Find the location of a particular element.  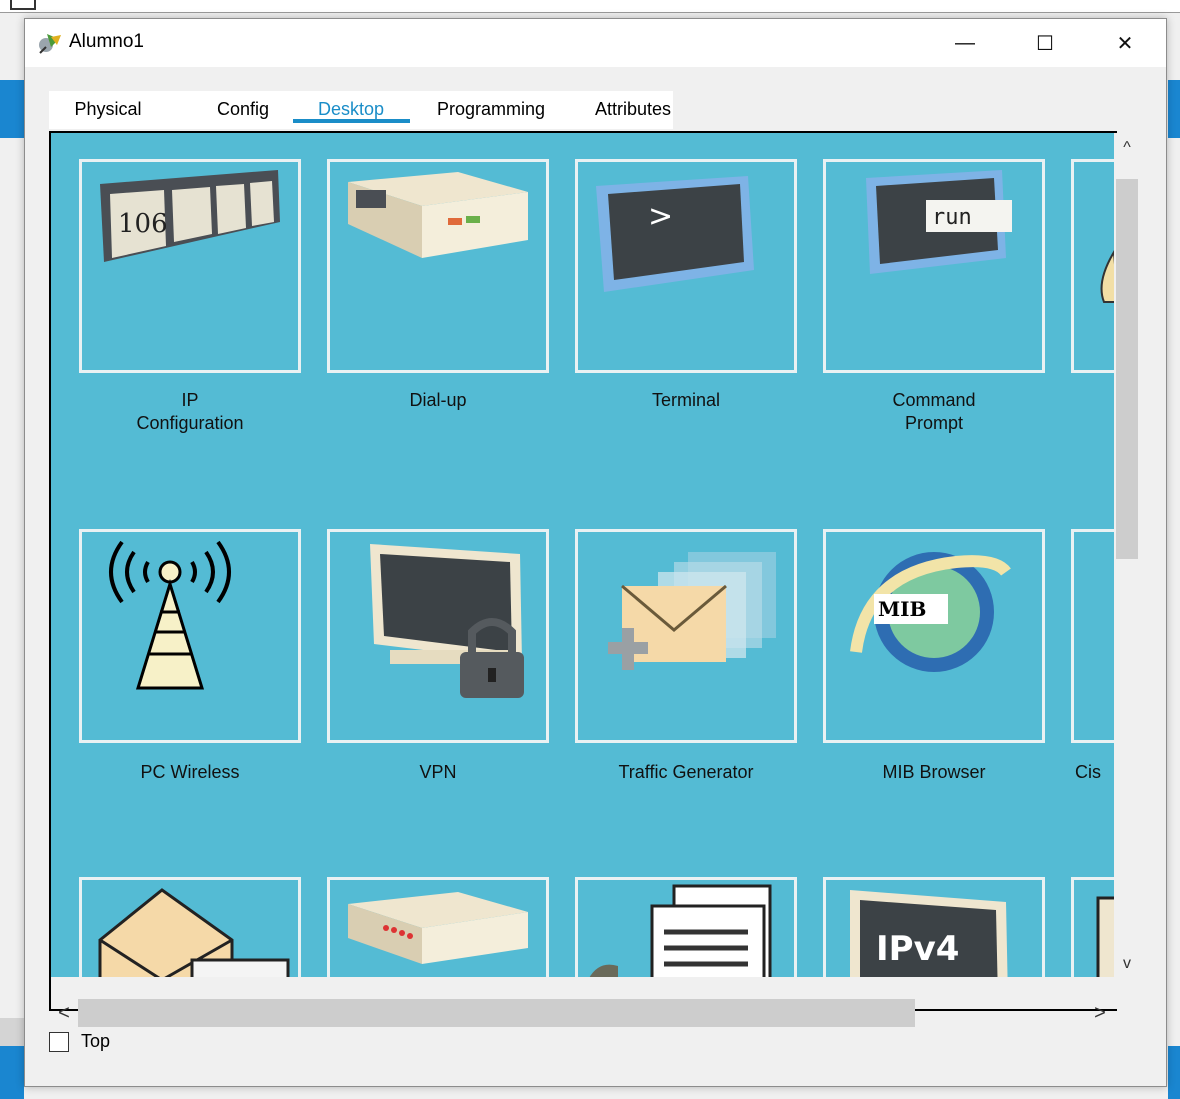

dial-up-tile is located at coordinates (438, 266).